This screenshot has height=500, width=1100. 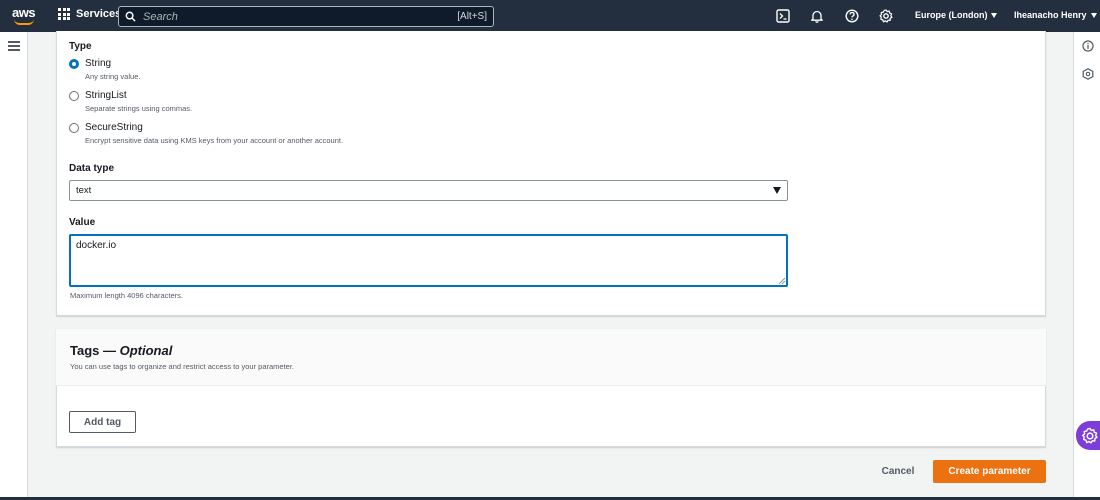 What do you see at coordinates (24, 22) in the screenshot?
I see `aws-logo-smile` at bounding box center [24, 22].